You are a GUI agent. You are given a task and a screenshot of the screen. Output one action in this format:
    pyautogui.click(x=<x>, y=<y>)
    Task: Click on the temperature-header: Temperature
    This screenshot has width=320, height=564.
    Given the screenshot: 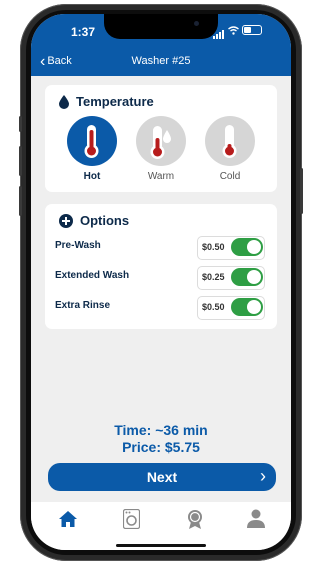 What is the action you would take?
    pyautogui.click(x=106, y=101)
    